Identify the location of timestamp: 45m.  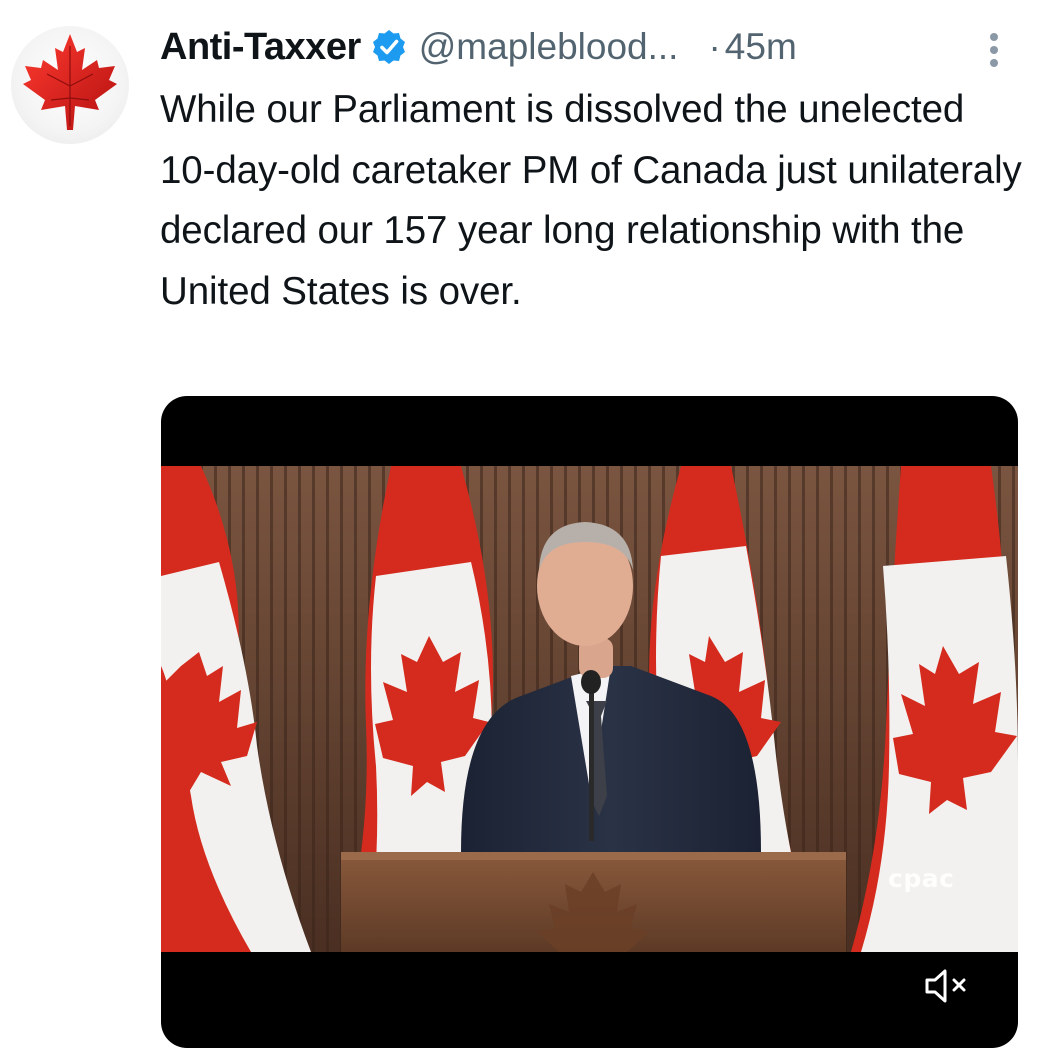
(761, 47).